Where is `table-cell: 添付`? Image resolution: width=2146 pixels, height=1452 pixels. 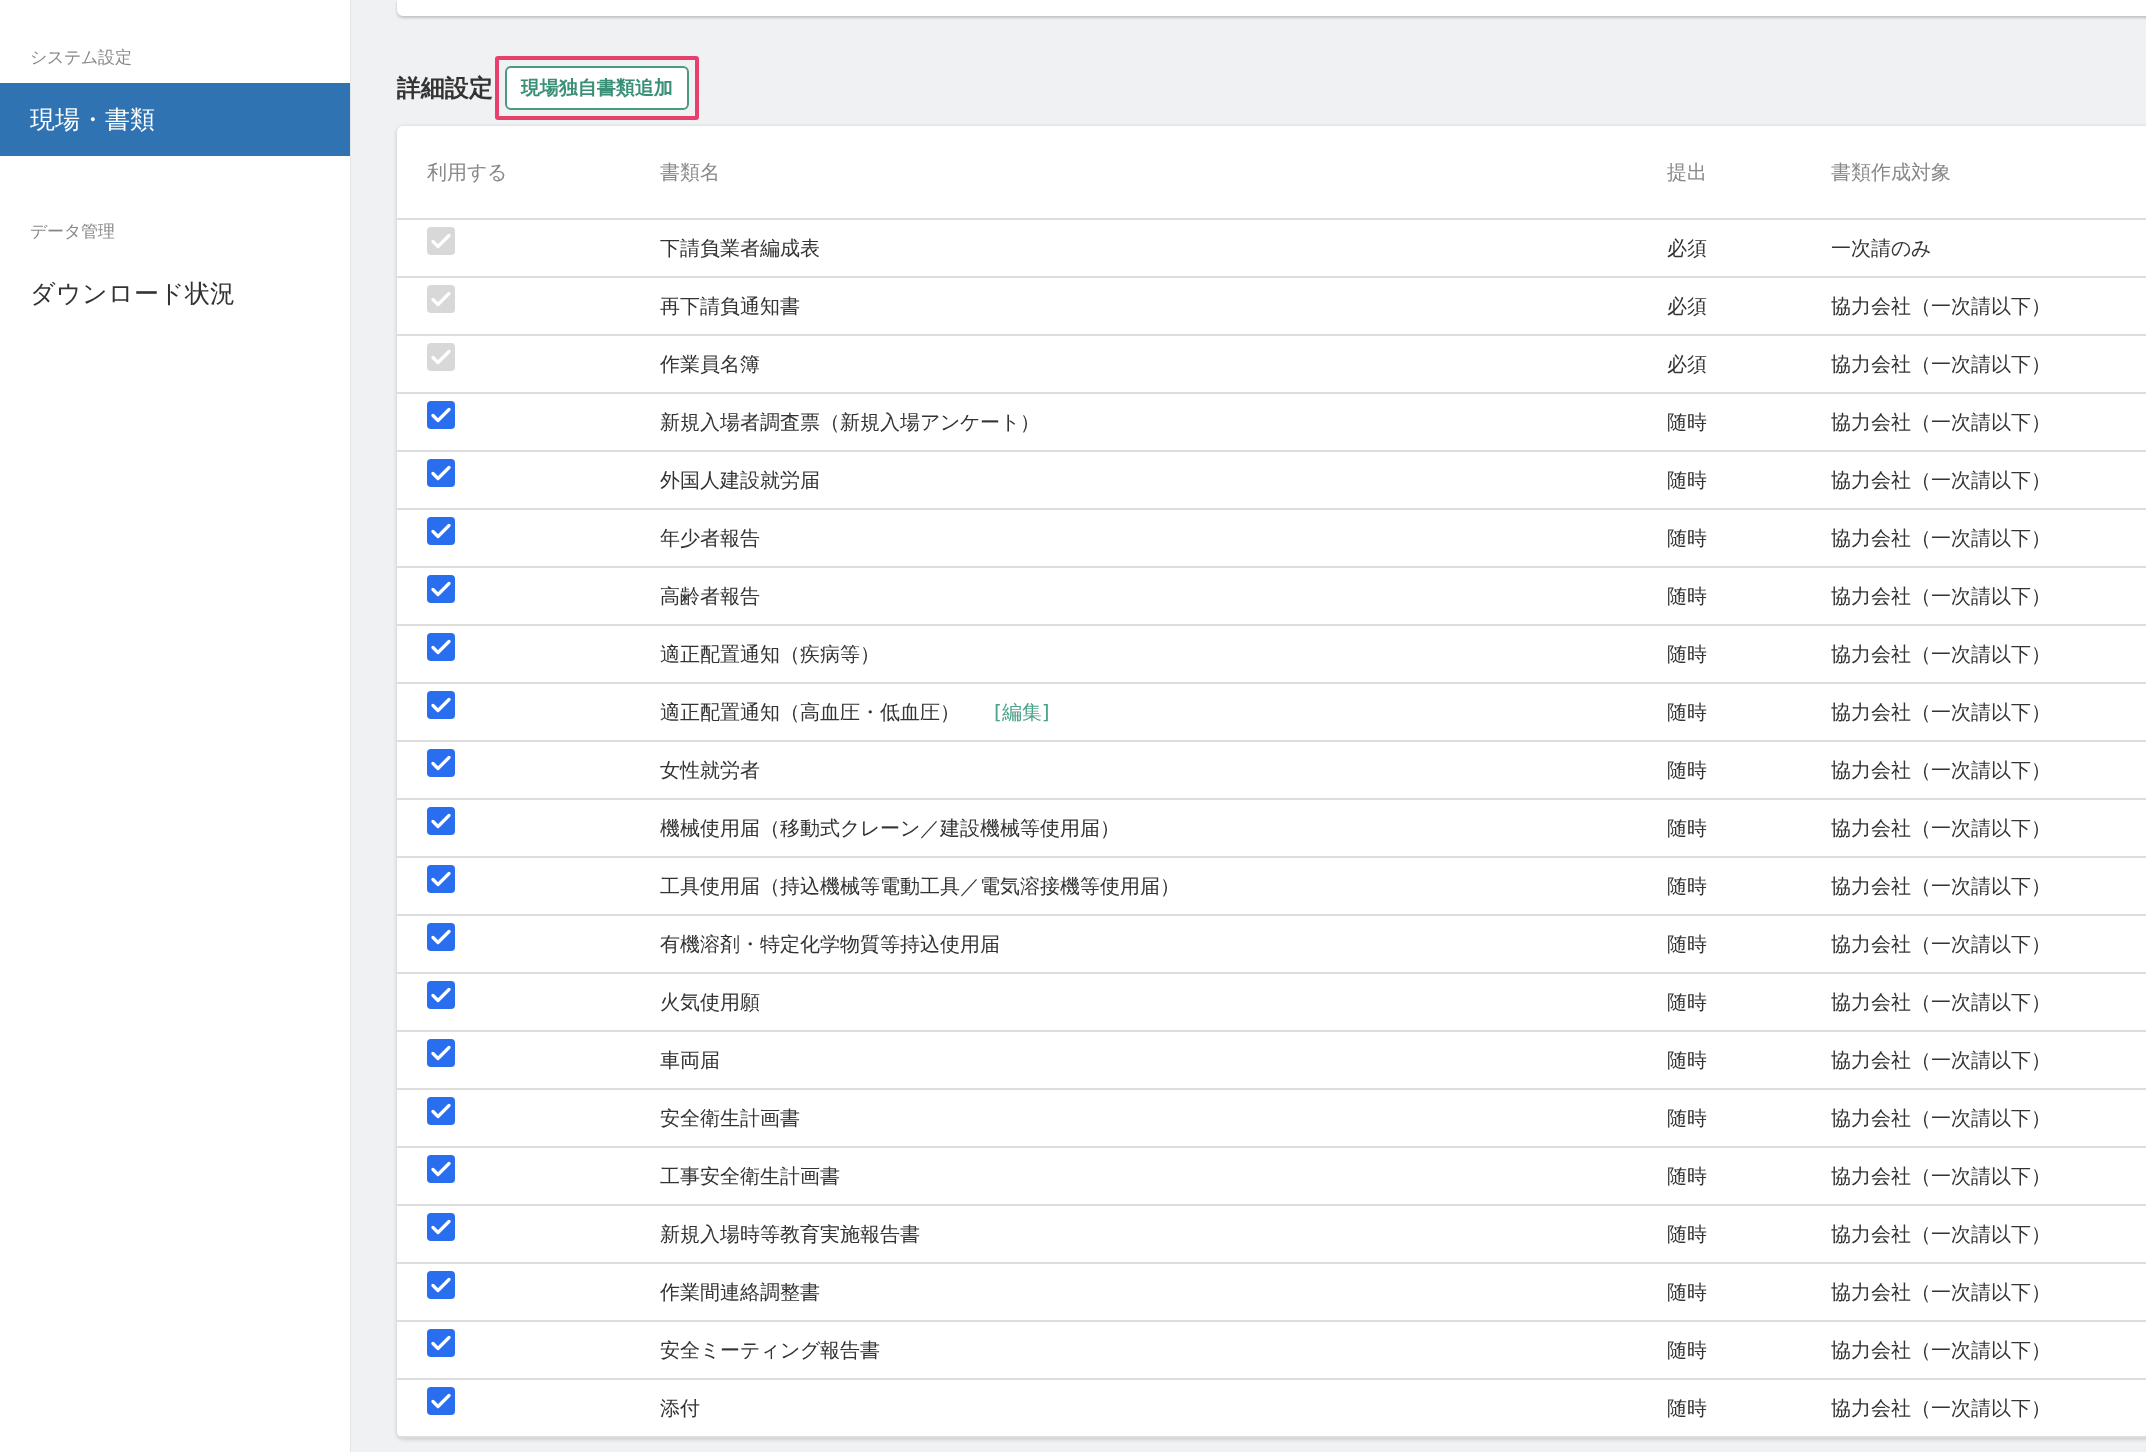 table-cell: 添付 is located at coordinates (680, 1408).